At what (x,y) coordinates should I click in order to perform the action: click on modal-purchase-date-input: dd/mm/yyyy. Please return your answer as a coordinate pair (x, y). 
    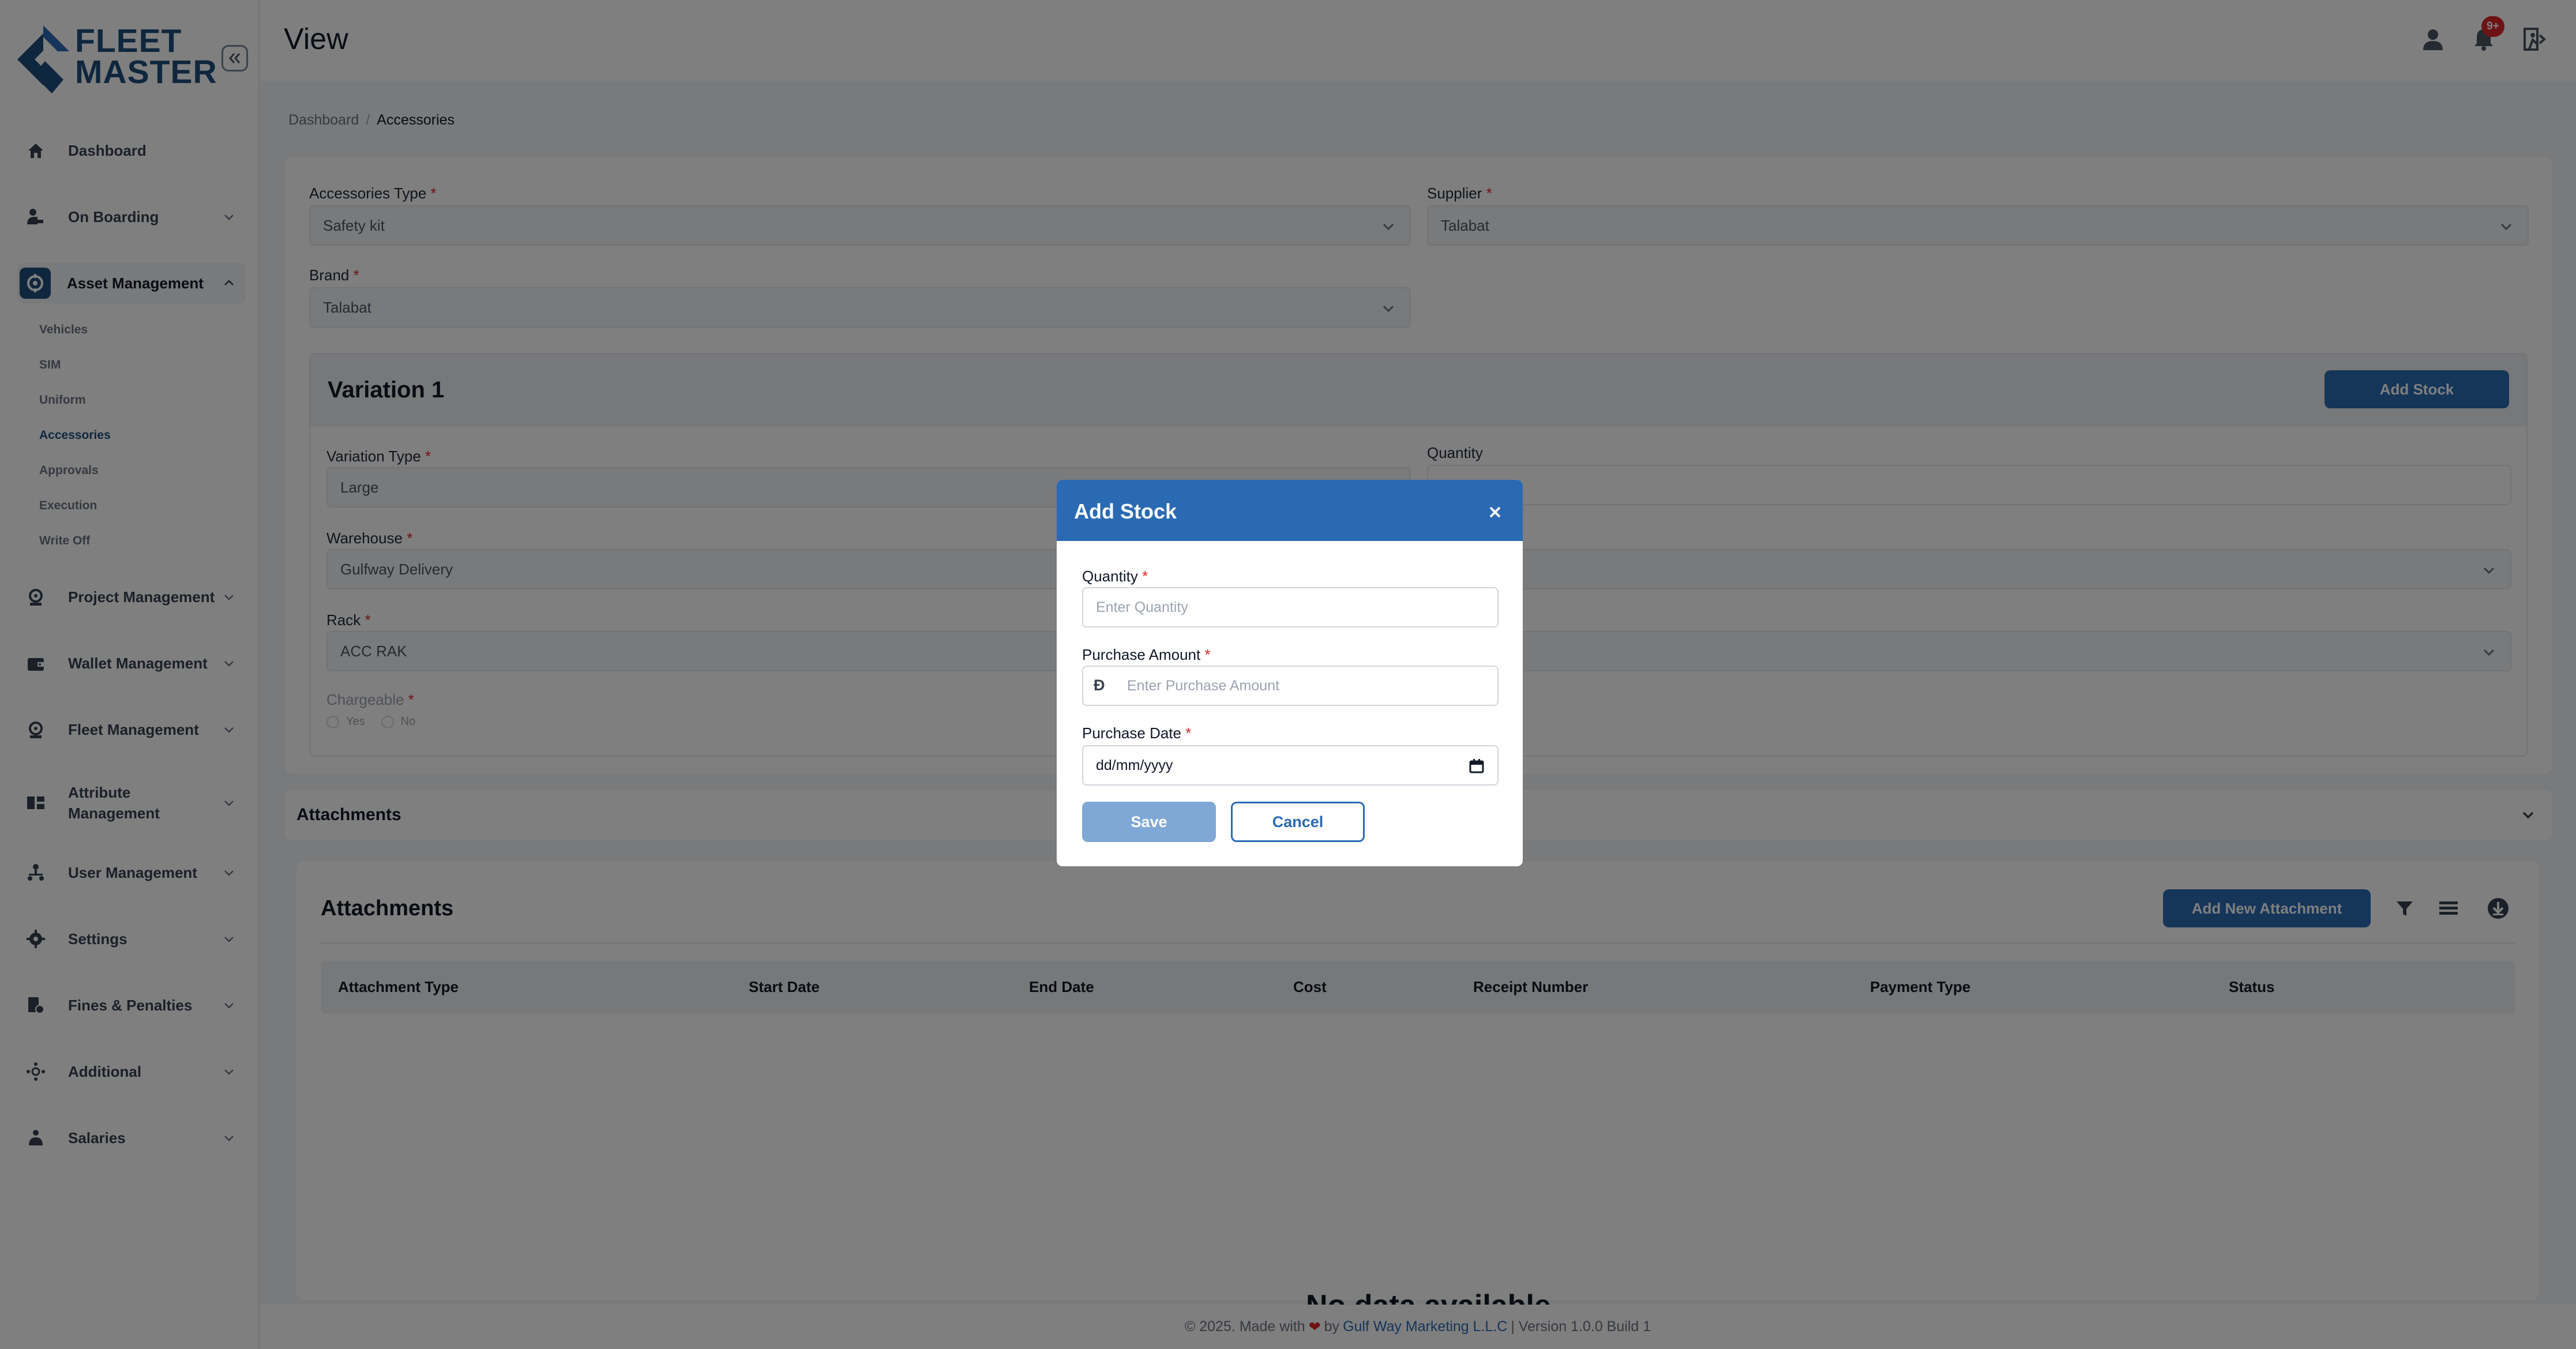
    Looking at the image, I should click on (1291, 766).